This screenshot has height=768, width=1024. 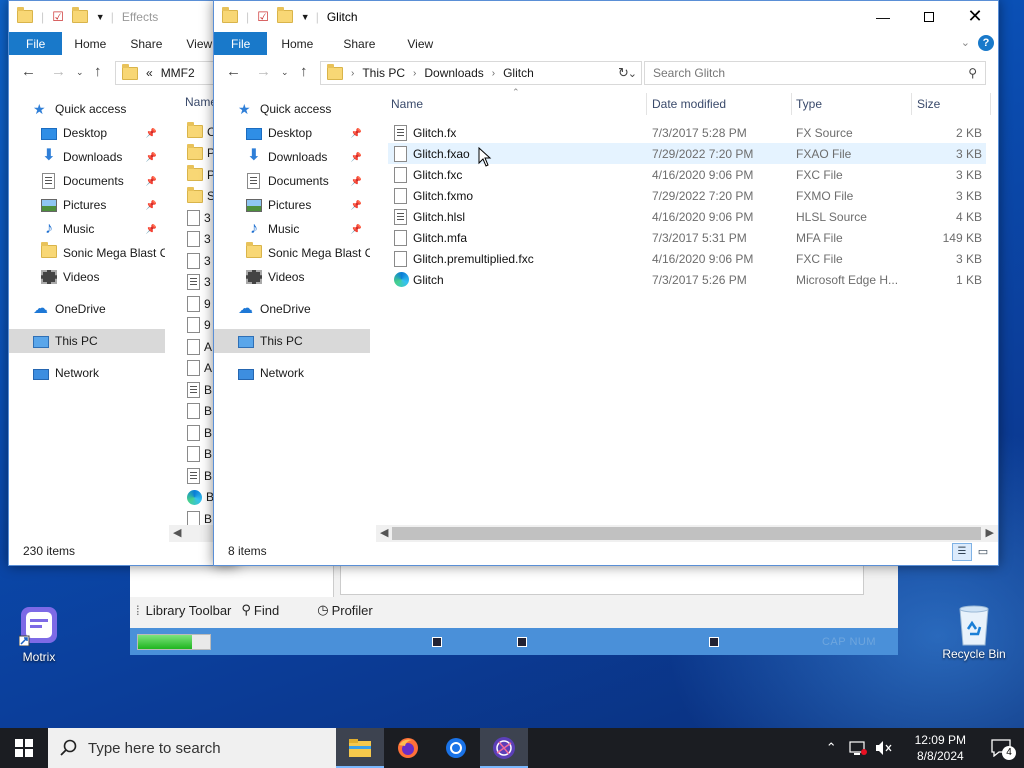 I want to click on search-box: Search Glitch ⚲, so click(x=815, y=73).